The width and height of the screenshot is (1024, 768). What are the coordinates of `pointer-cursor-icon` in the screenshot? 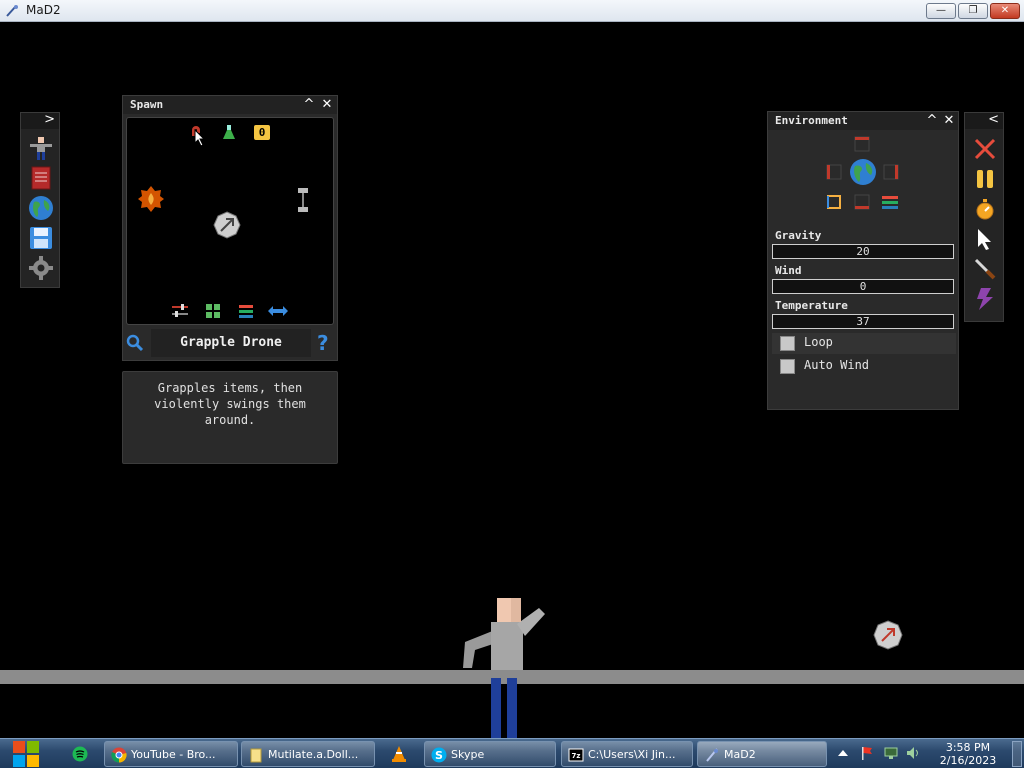 It's located at (985, 239).